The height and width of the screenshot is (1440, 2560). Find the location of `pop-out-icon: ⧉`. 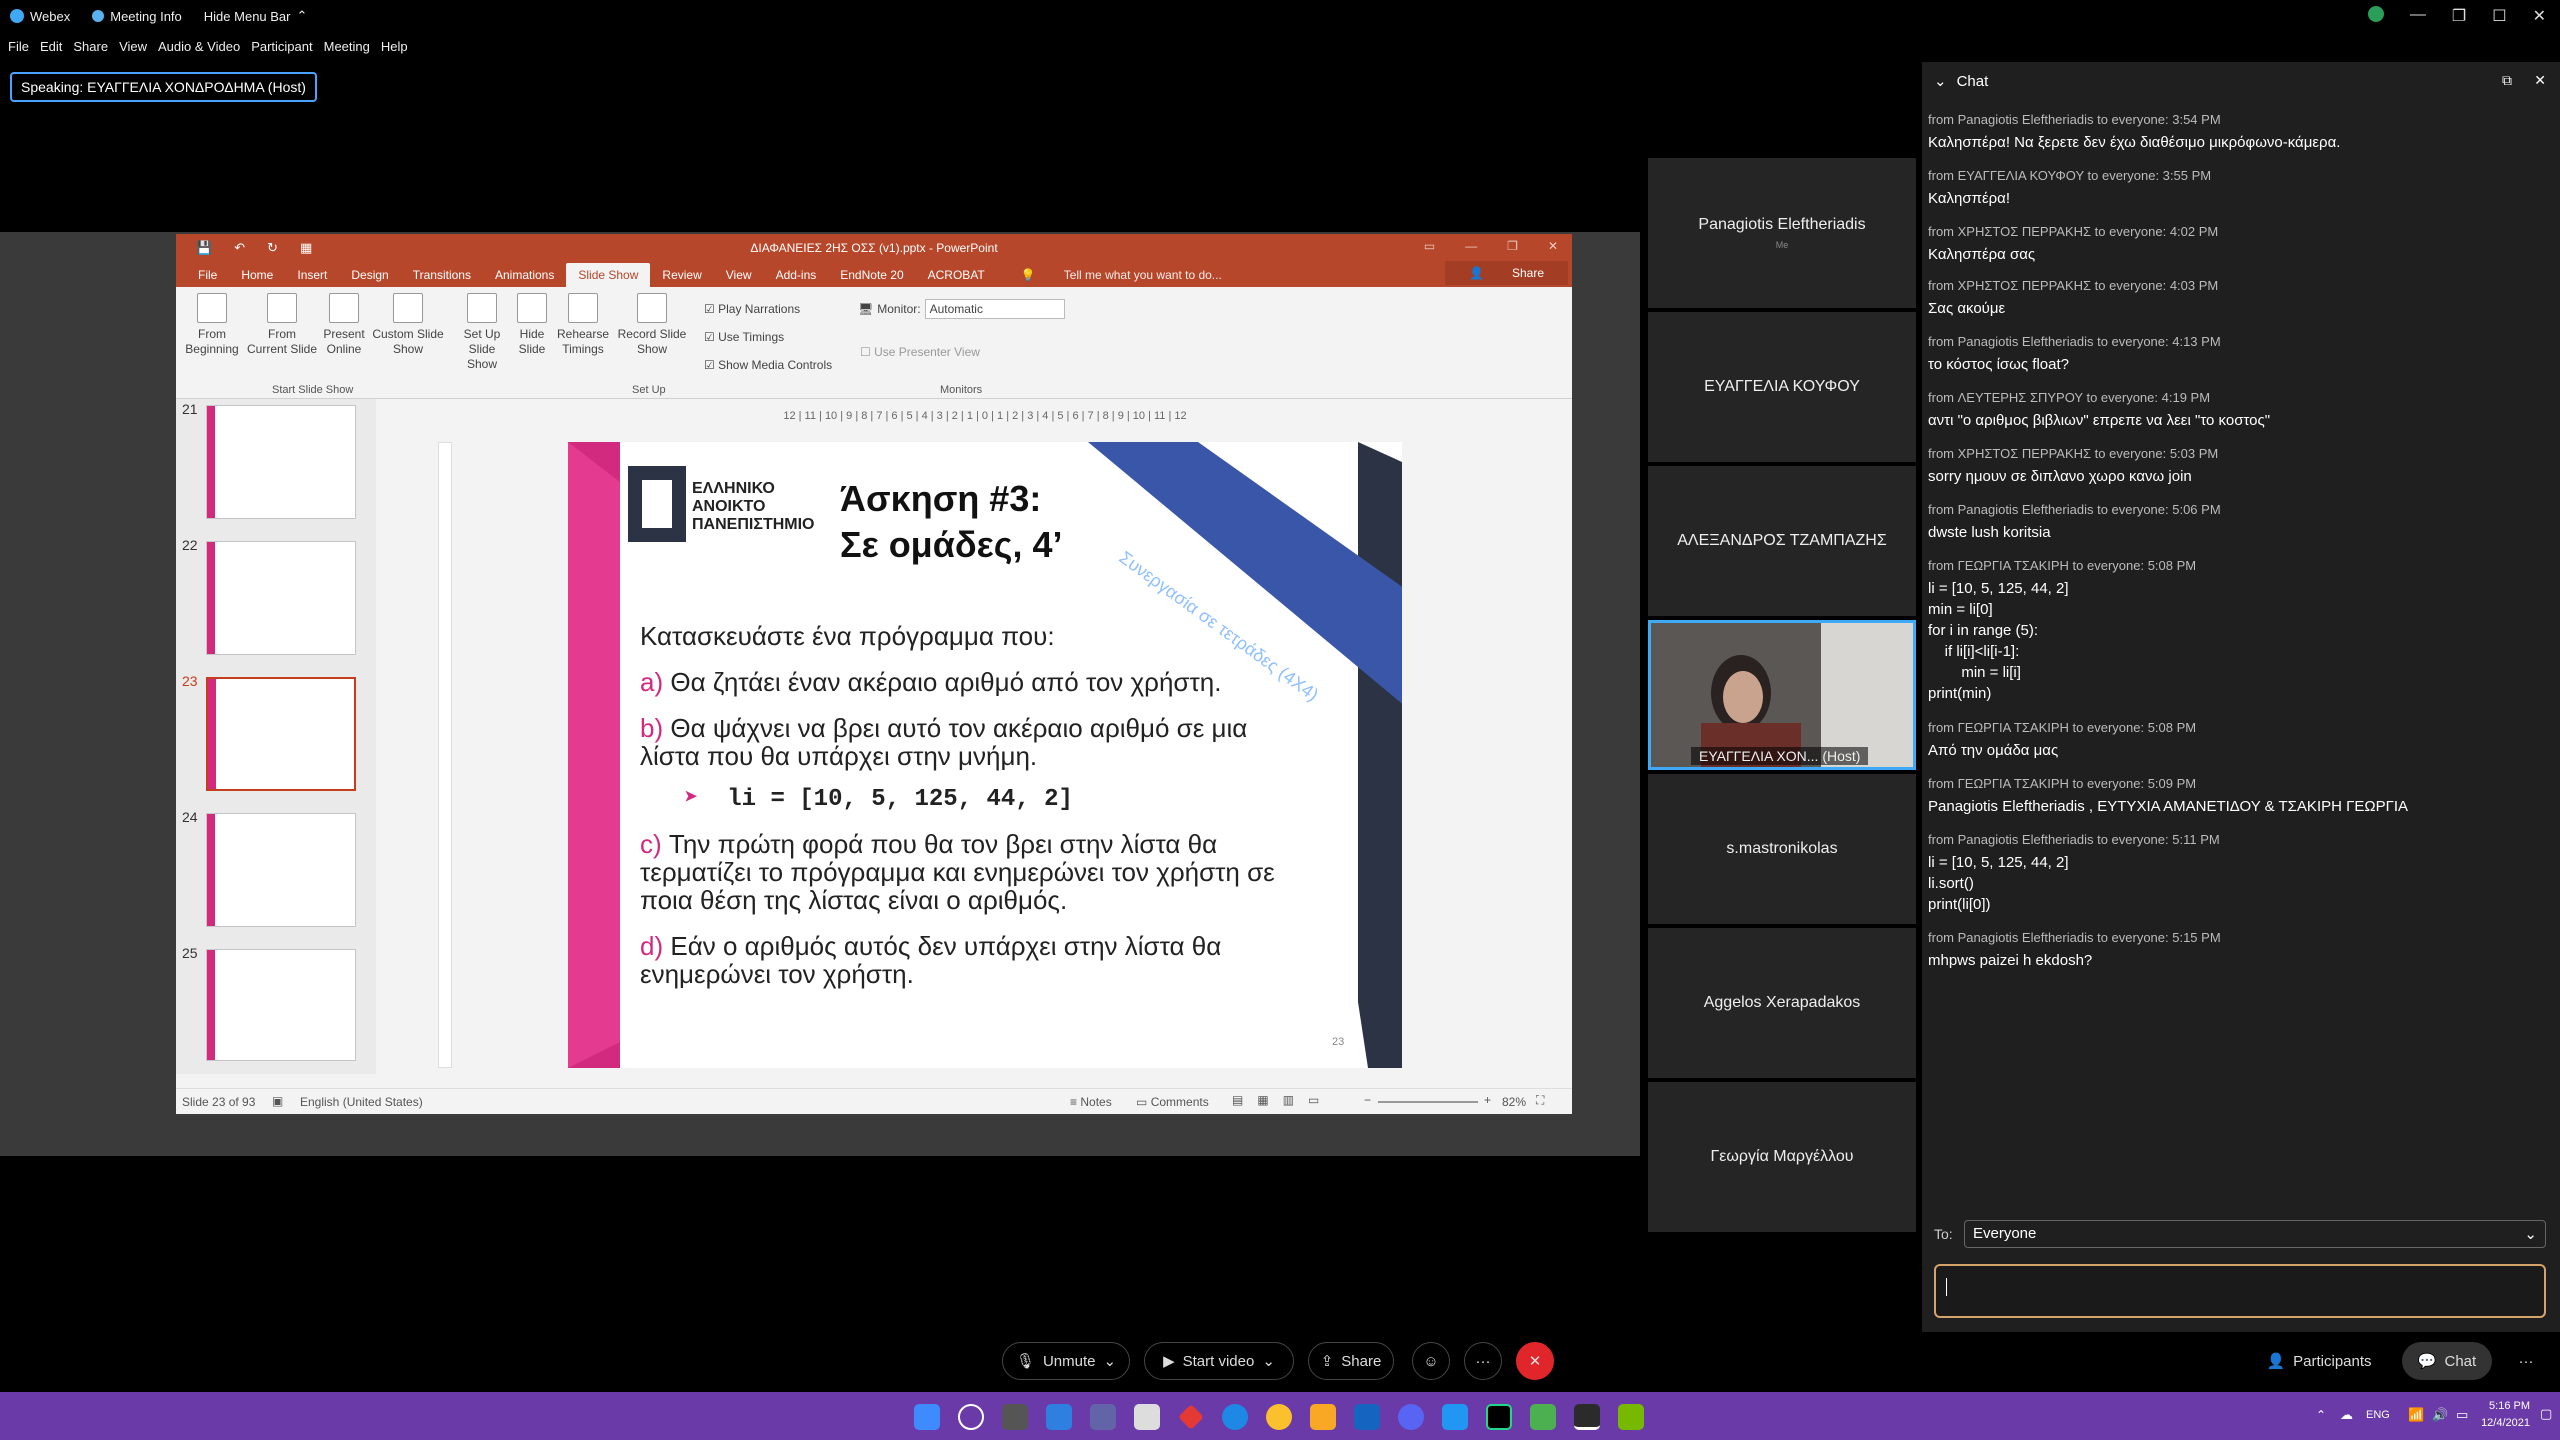

pop-out-icon: ⧉ is located at coordinates (2507, 80).